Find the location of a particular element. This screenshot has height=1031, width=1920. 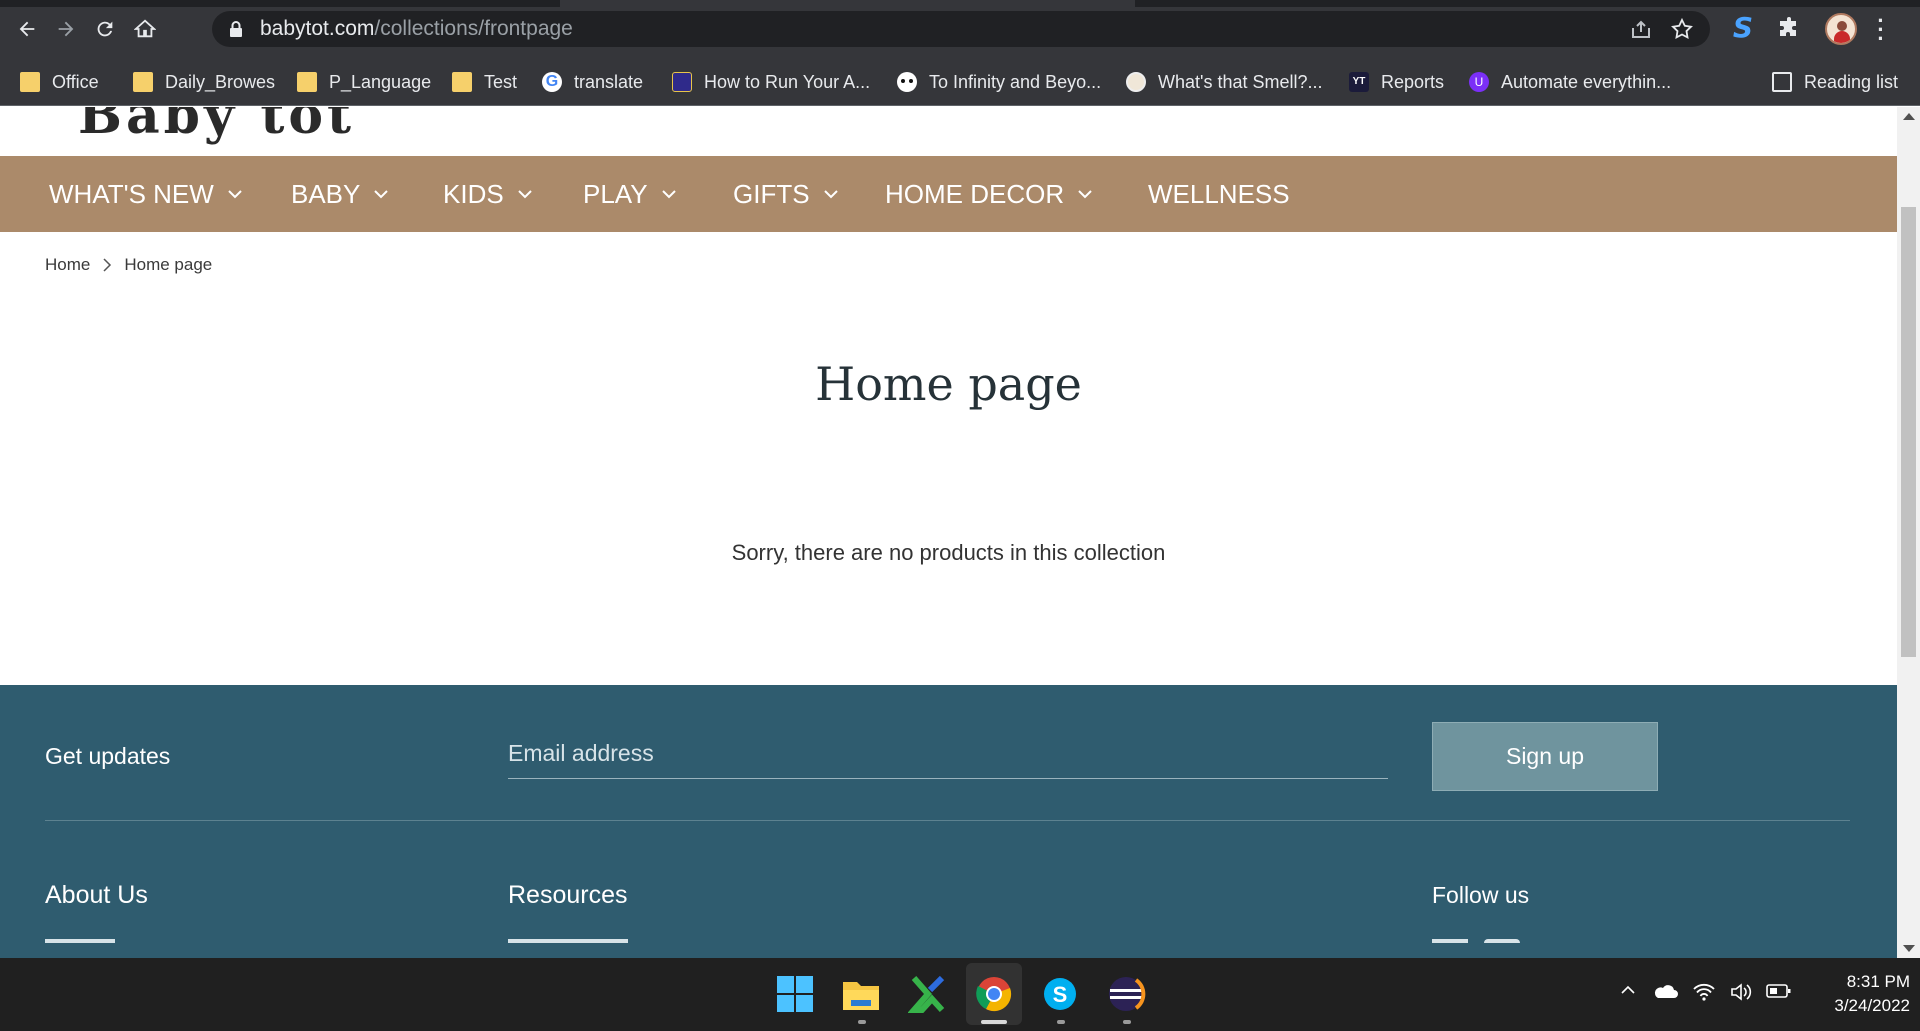

footer-divider is located at coordinates (947, 820).